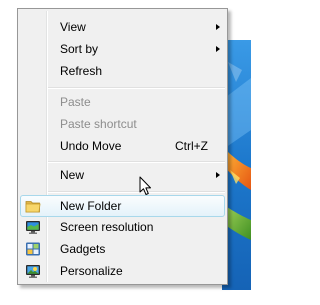 This screenshot has height=305, width=320. Describe the element at coordinates (72, 175) in the screenshot. I see `menu-item-new-label: New` at that location.